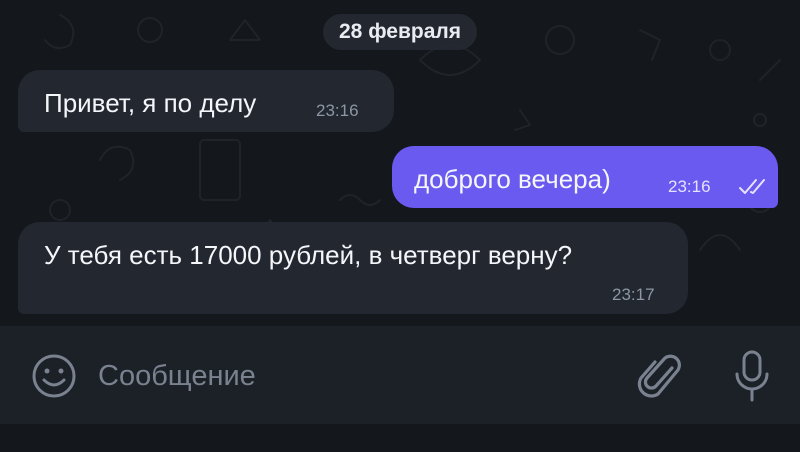 The image size is (800, 452). Describe the element at coordinates (400, 32) in the screenshot. I see `date-separator: 28 февраля` at that location.